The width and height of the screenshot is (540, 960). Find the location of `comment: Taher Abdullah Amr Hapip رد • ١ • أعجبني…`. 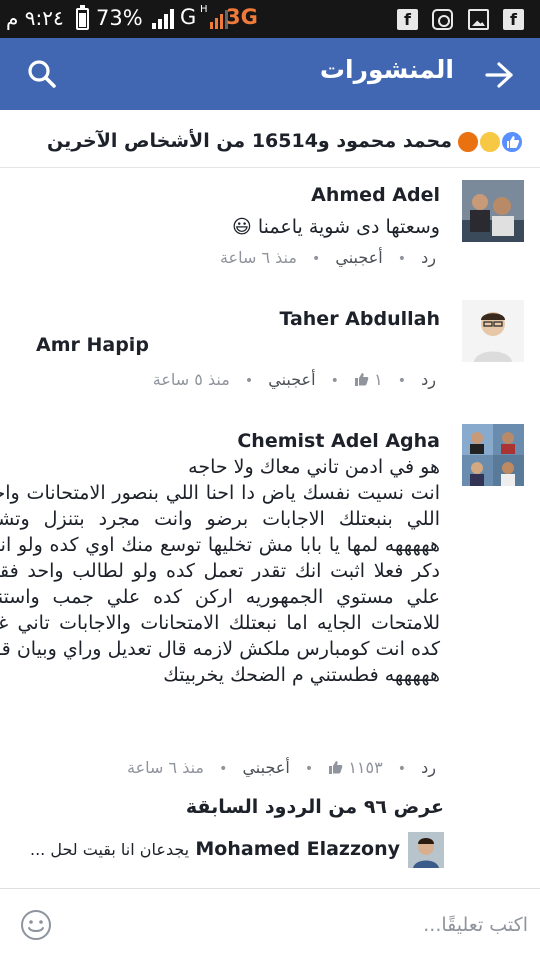

comment: Taher Abdullah Amr Hapip رد • ١ • أعجبني… is located at coordinates (270, 348).